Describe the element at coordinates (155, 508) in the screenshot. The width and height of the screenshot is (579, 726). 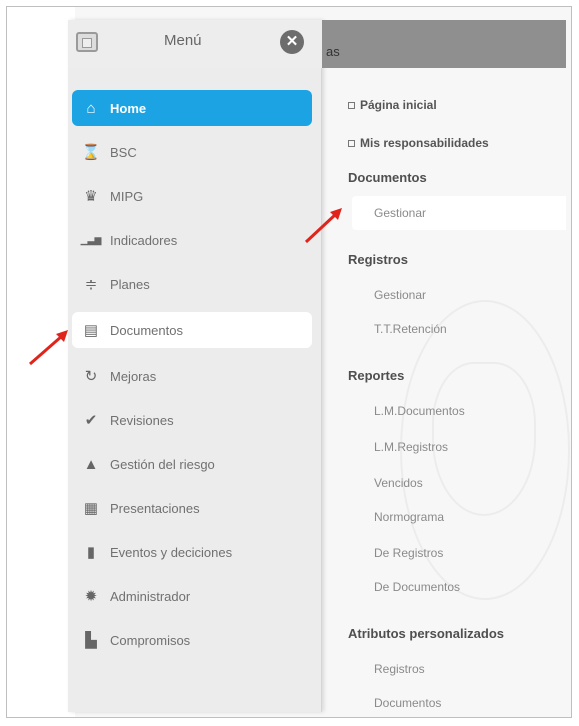
I see `sidebar-item-label: Presentaciones` at that location.